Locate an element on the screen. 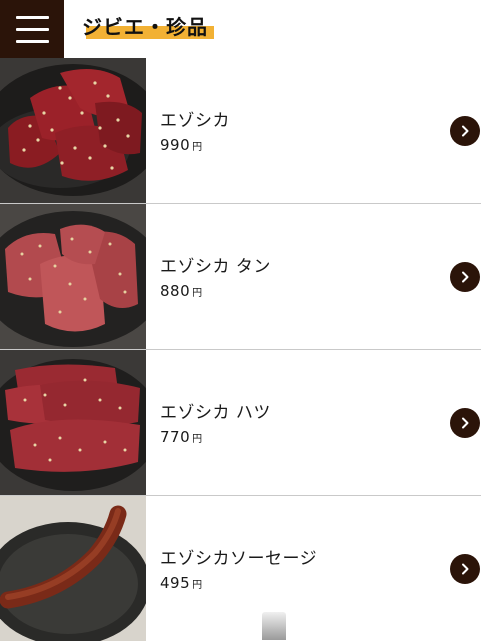 This screenshot has height=641, width=481. price-value: 770 is located at coordinates (175, 437).